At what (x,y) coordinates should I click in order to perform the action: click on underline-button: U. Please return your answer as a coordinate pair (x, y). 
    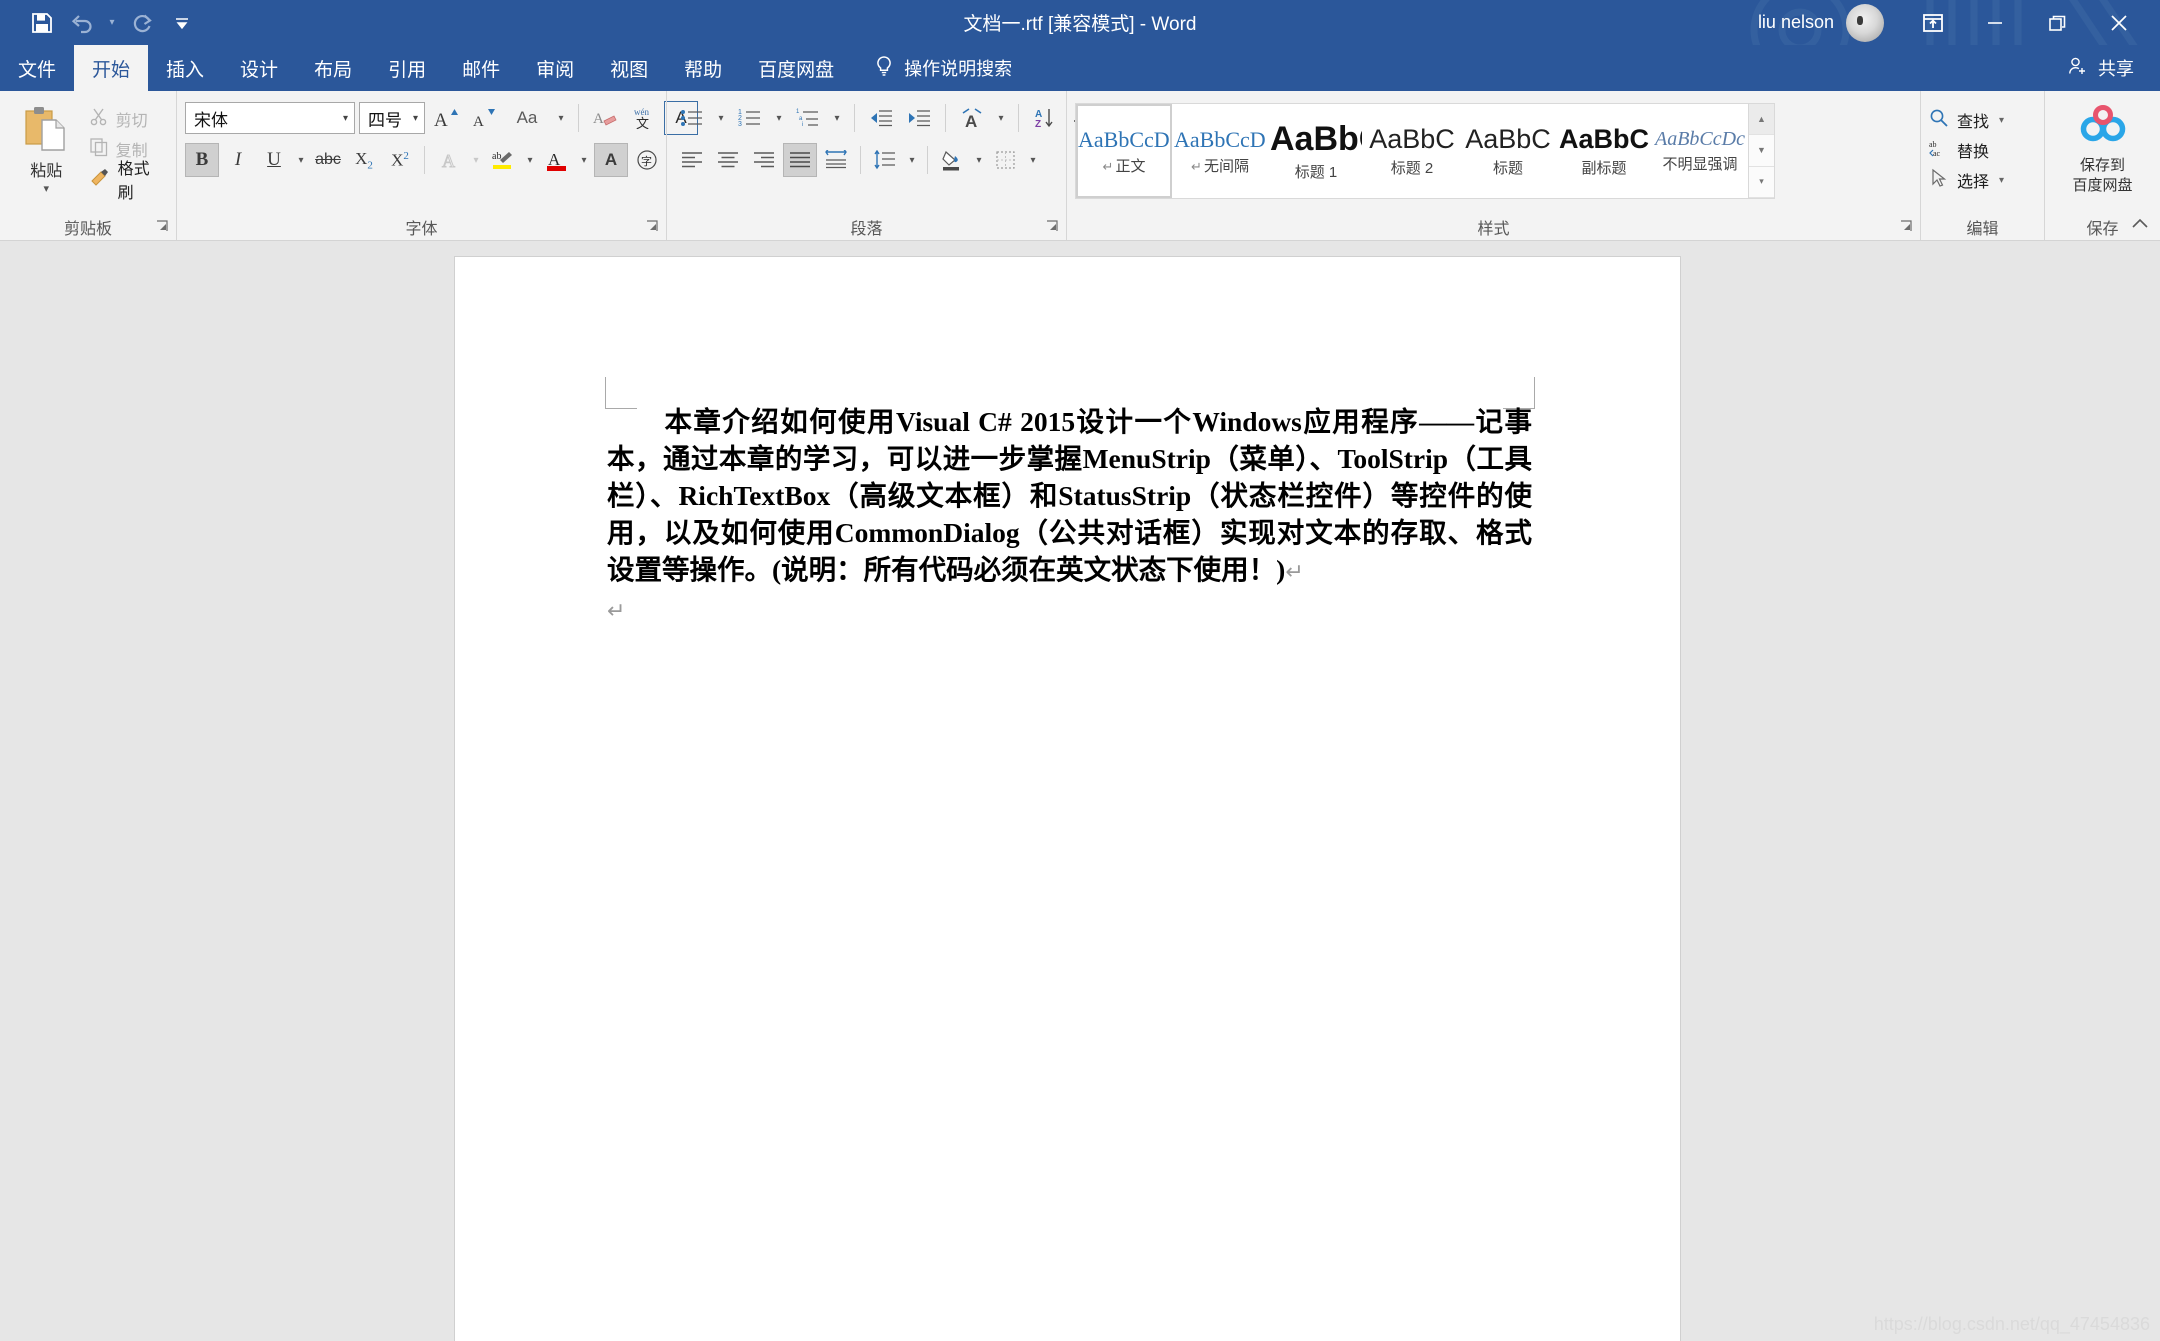
    Looking at the image, I should click on (274, 160).